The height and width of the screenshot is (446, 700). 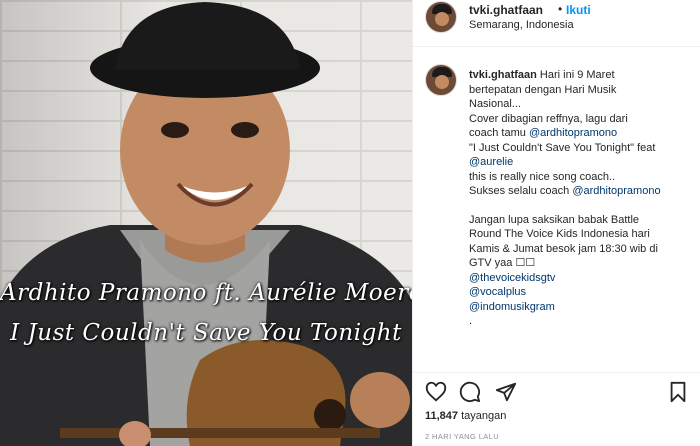 I want to click on action-bar, so click(x=556, y=392).